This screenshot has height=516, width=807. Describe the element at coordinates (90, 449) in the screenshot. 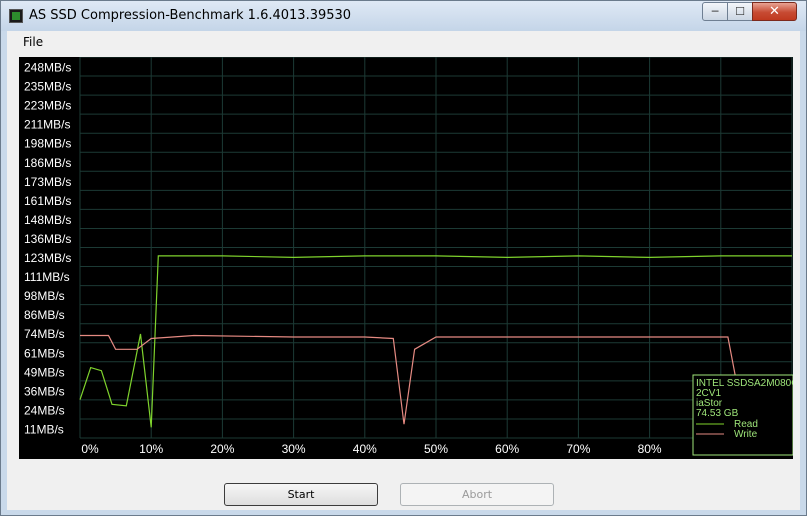

I see `x-tick-label: 0%` at that location.